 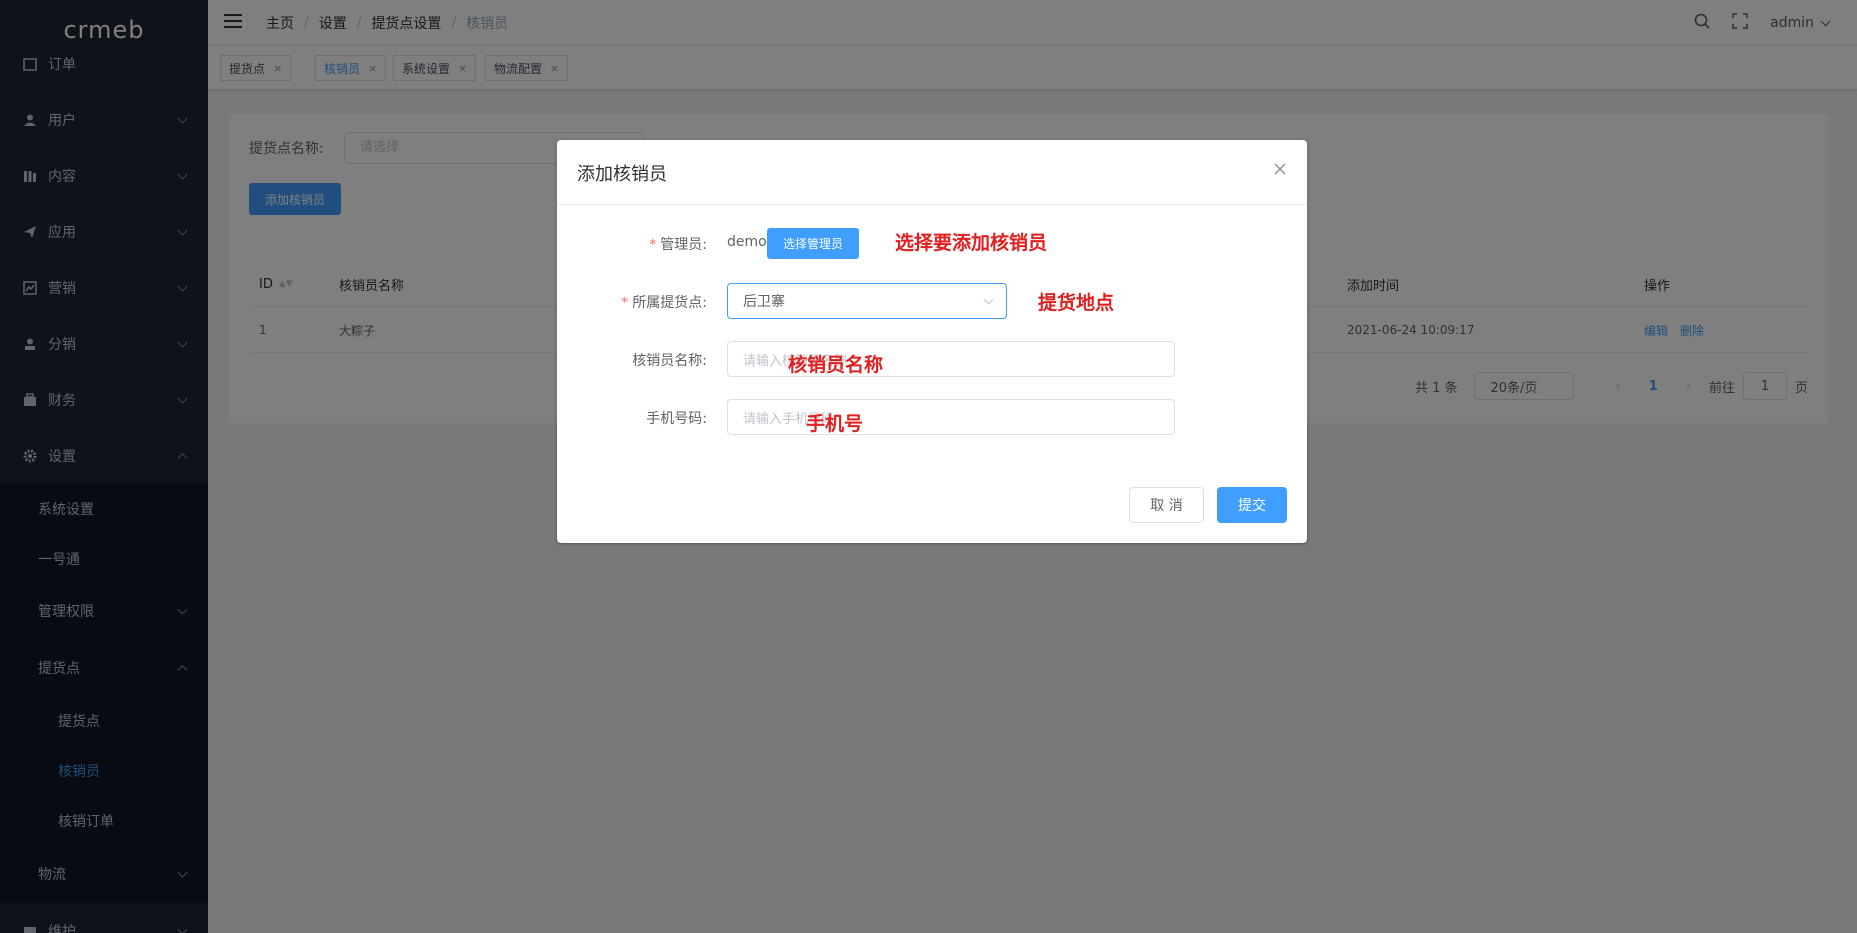 I want to click on phone-input: 请输入手机号码, so click(x=951, y=417).